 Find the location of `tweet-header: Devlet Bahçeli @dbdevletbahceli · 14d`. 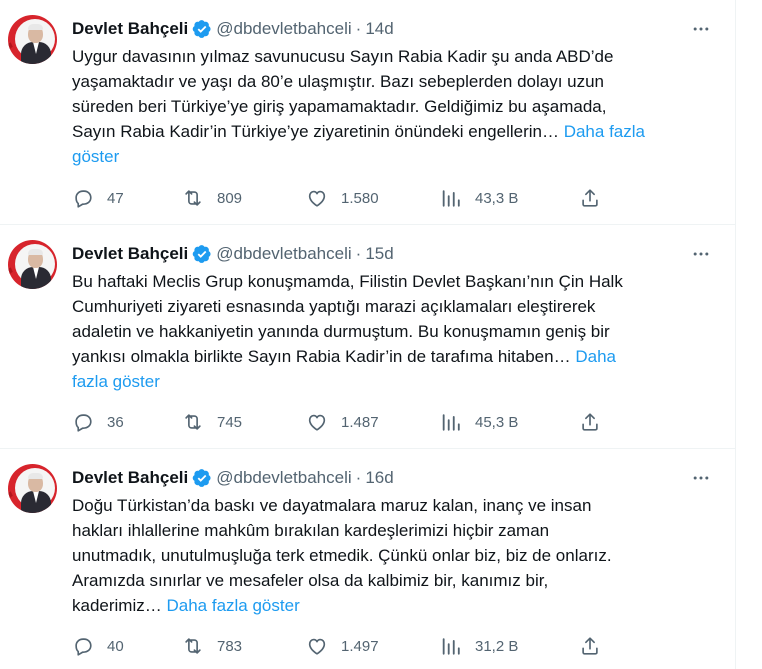

tweet-header: Devlet Bahçeli @dbdevletbahceli · 14d is located at coordinates (233, 29).